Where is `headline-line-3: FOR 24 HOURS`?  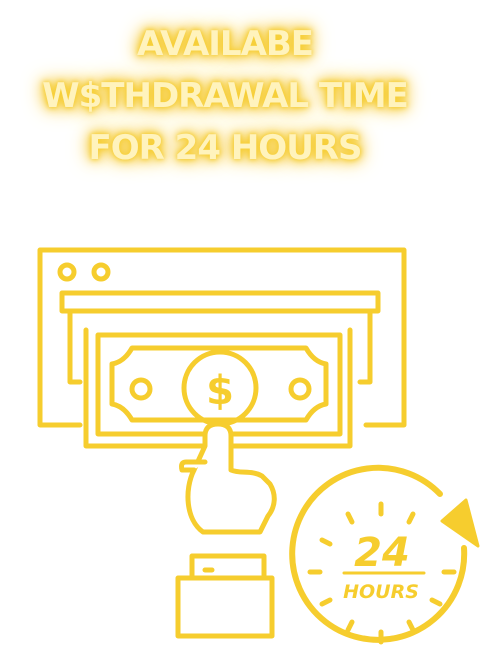
headline-line-3: FOR 24 HOURS is located at coordinates (225, 148).